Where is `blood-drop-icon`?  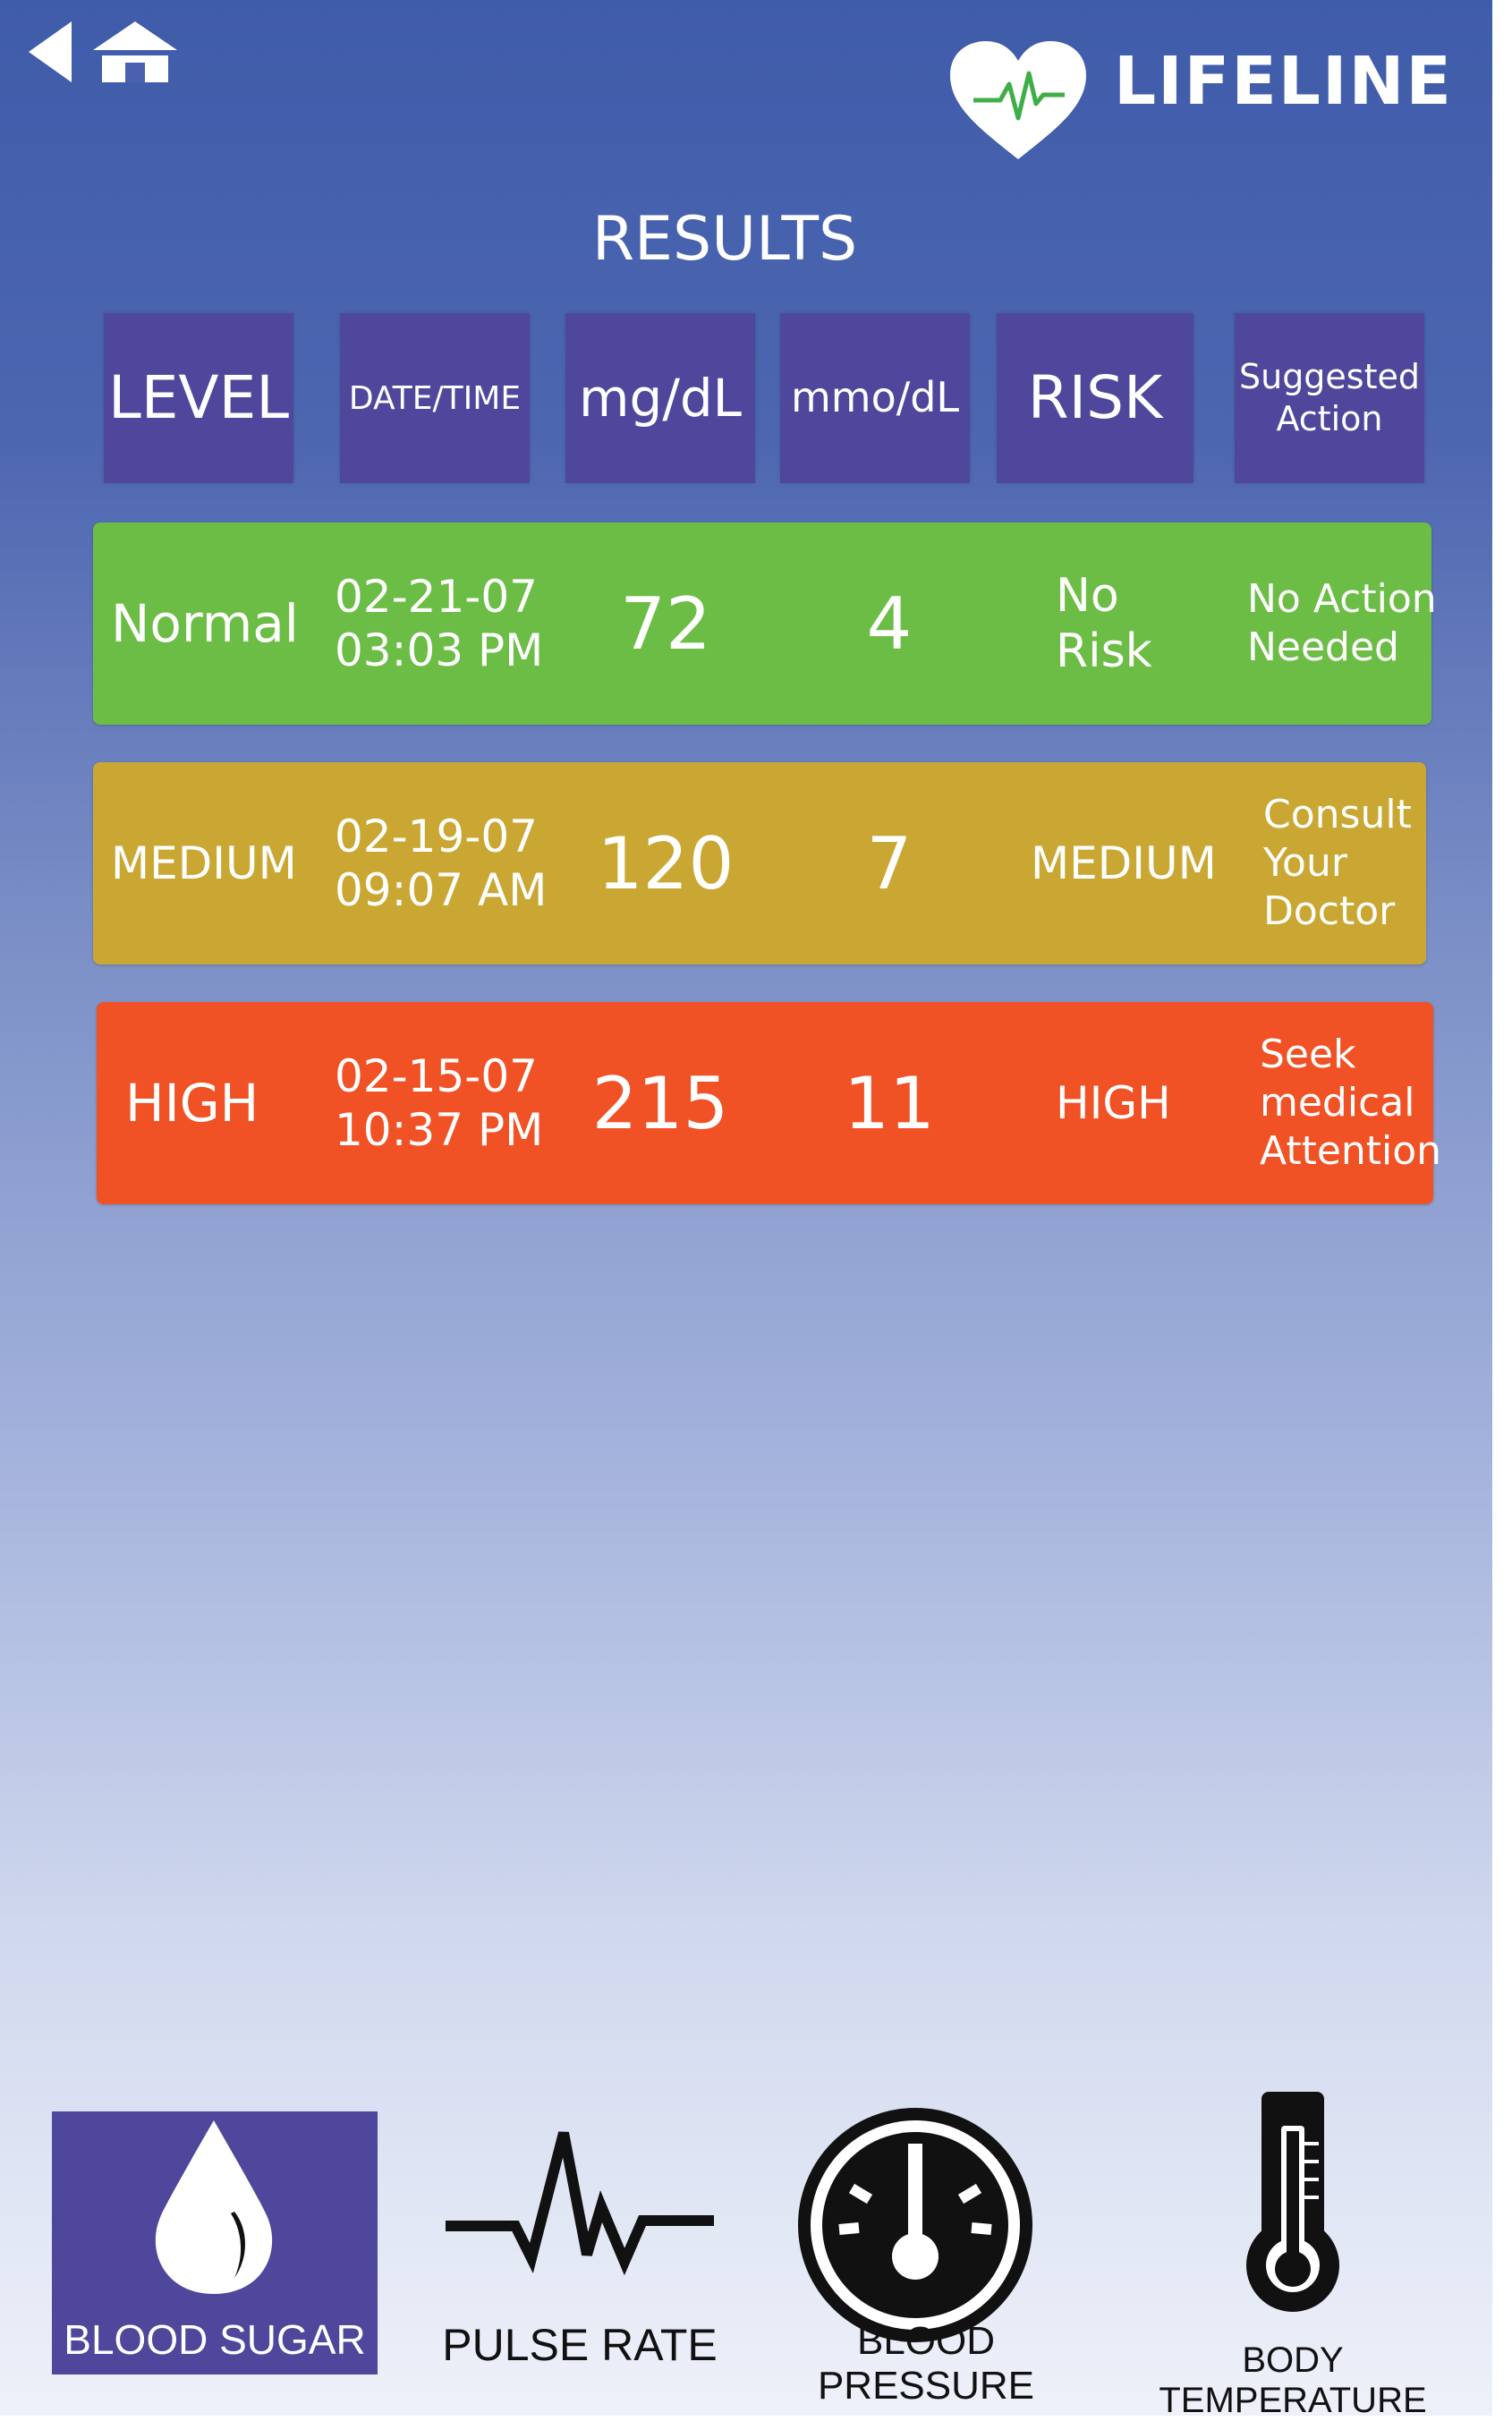
blood-drop-icon is located at coordinates (214, 2207).